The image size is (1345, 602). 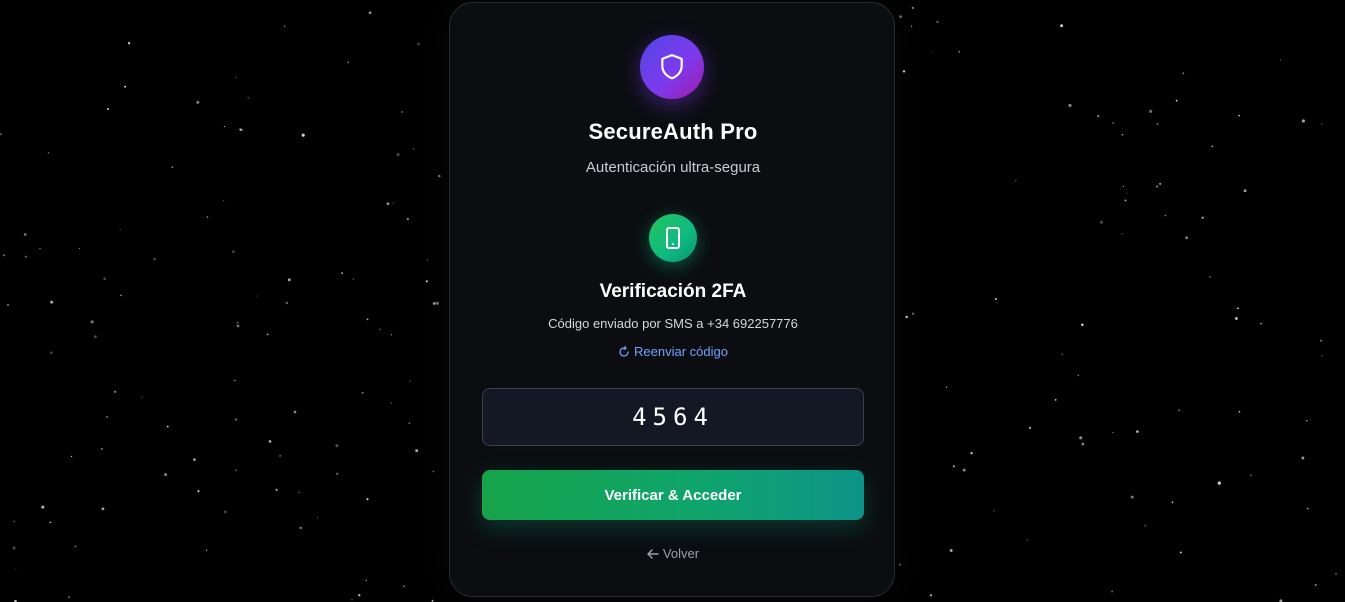 I want to click on phone-badge, so click(x=673, y=238).